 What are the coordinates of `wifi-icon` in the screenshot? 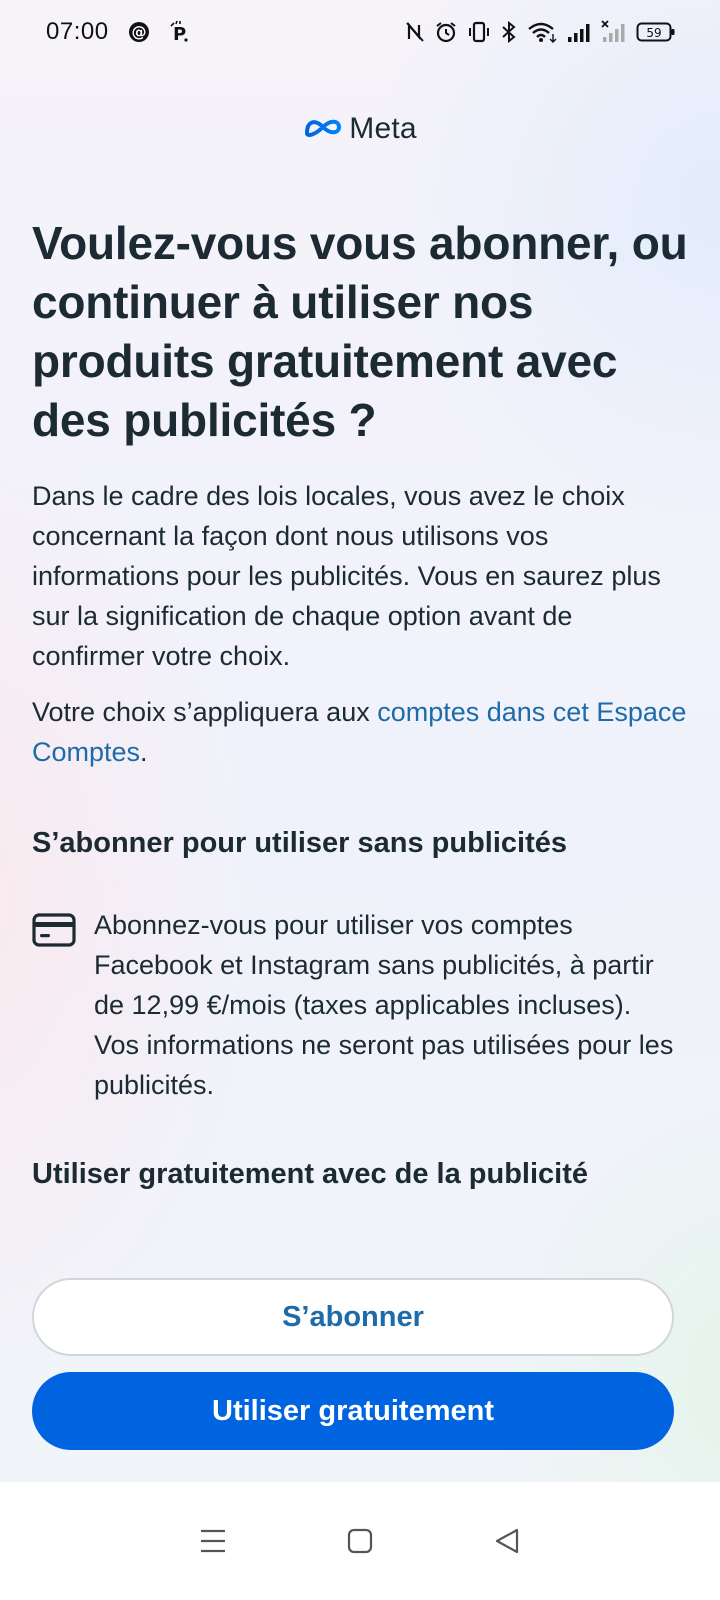 It's located at (542, 32).